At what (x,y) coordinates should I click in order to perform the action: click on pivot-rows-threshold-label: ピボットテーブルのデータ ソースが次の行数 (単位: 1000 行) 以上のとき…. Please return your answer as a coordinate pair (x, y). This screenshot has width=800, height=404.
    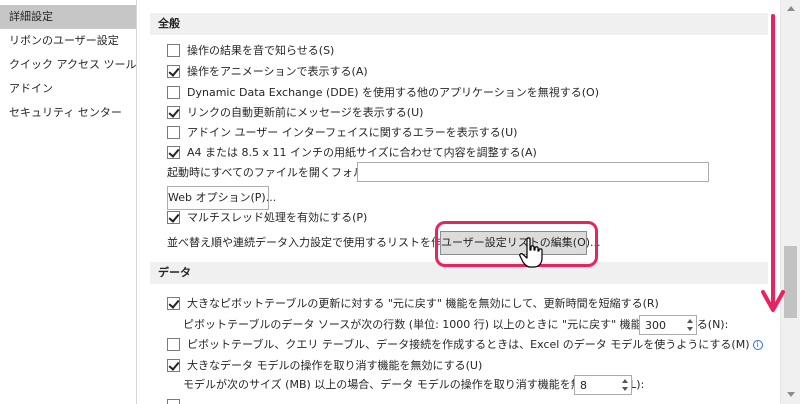
    Looking at the image, I should click on (456, 324).